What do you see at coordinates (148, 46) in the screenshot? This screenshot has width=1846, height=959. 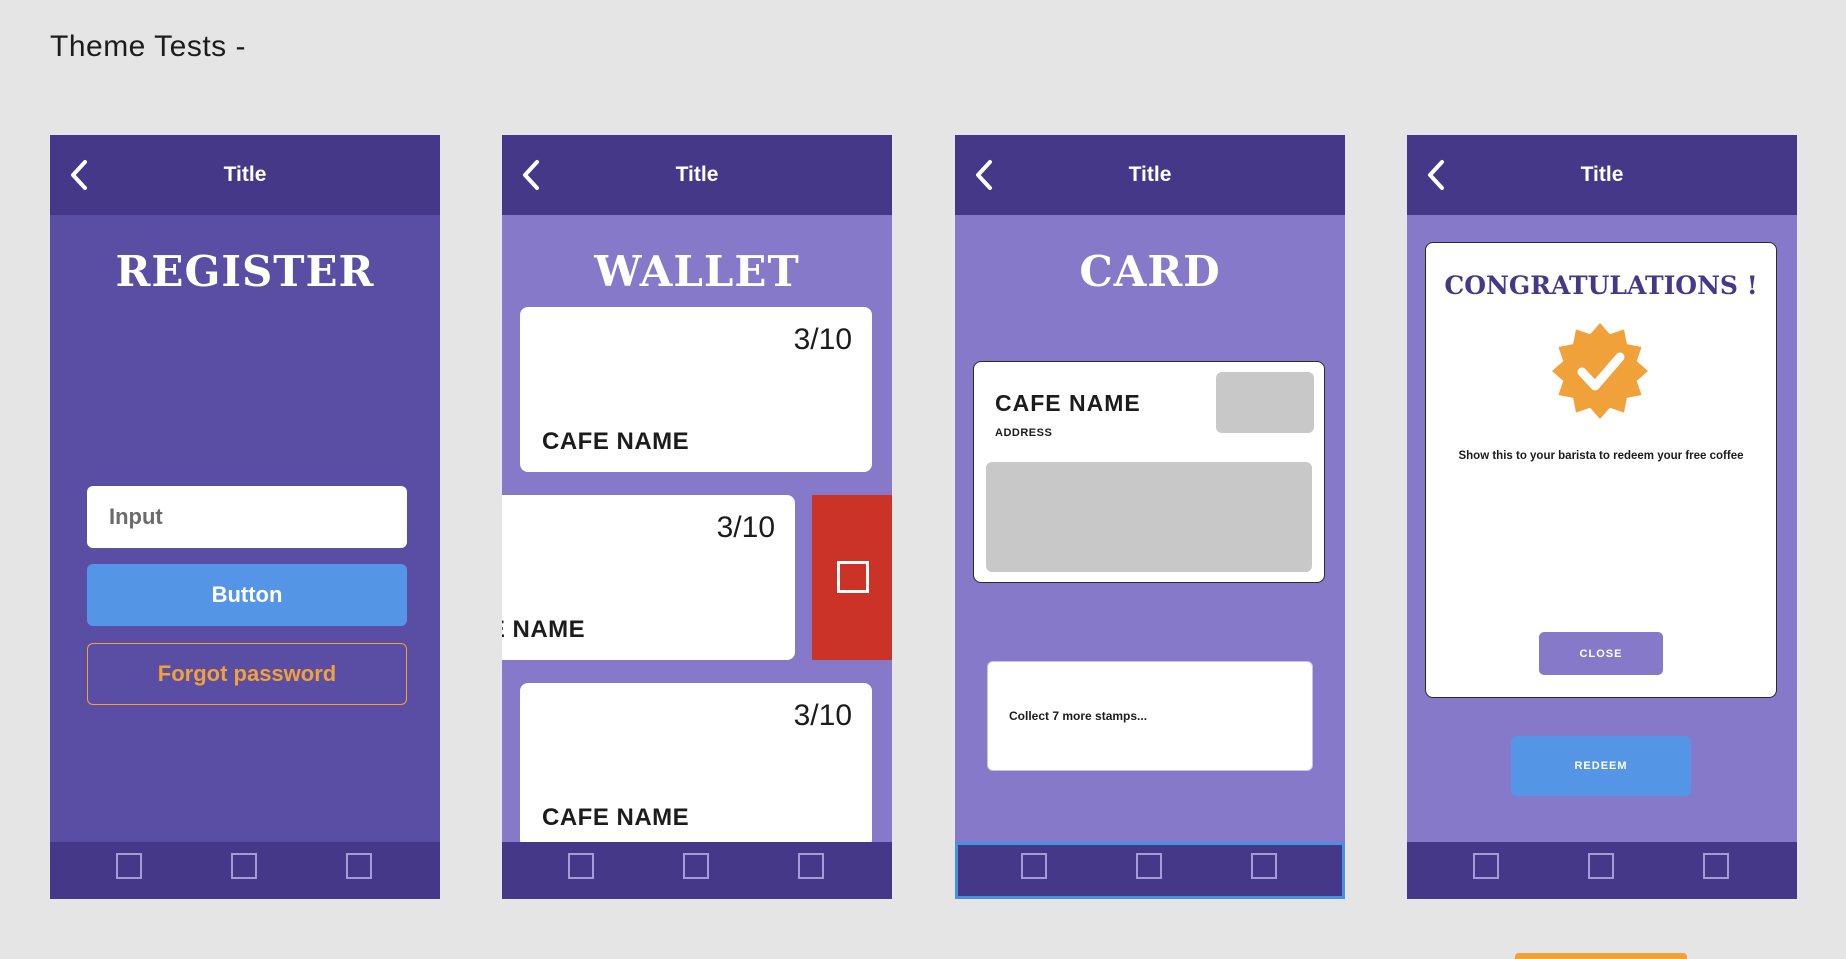 I see `page-title: Theme Tests -` at bounding box center [148, 46].